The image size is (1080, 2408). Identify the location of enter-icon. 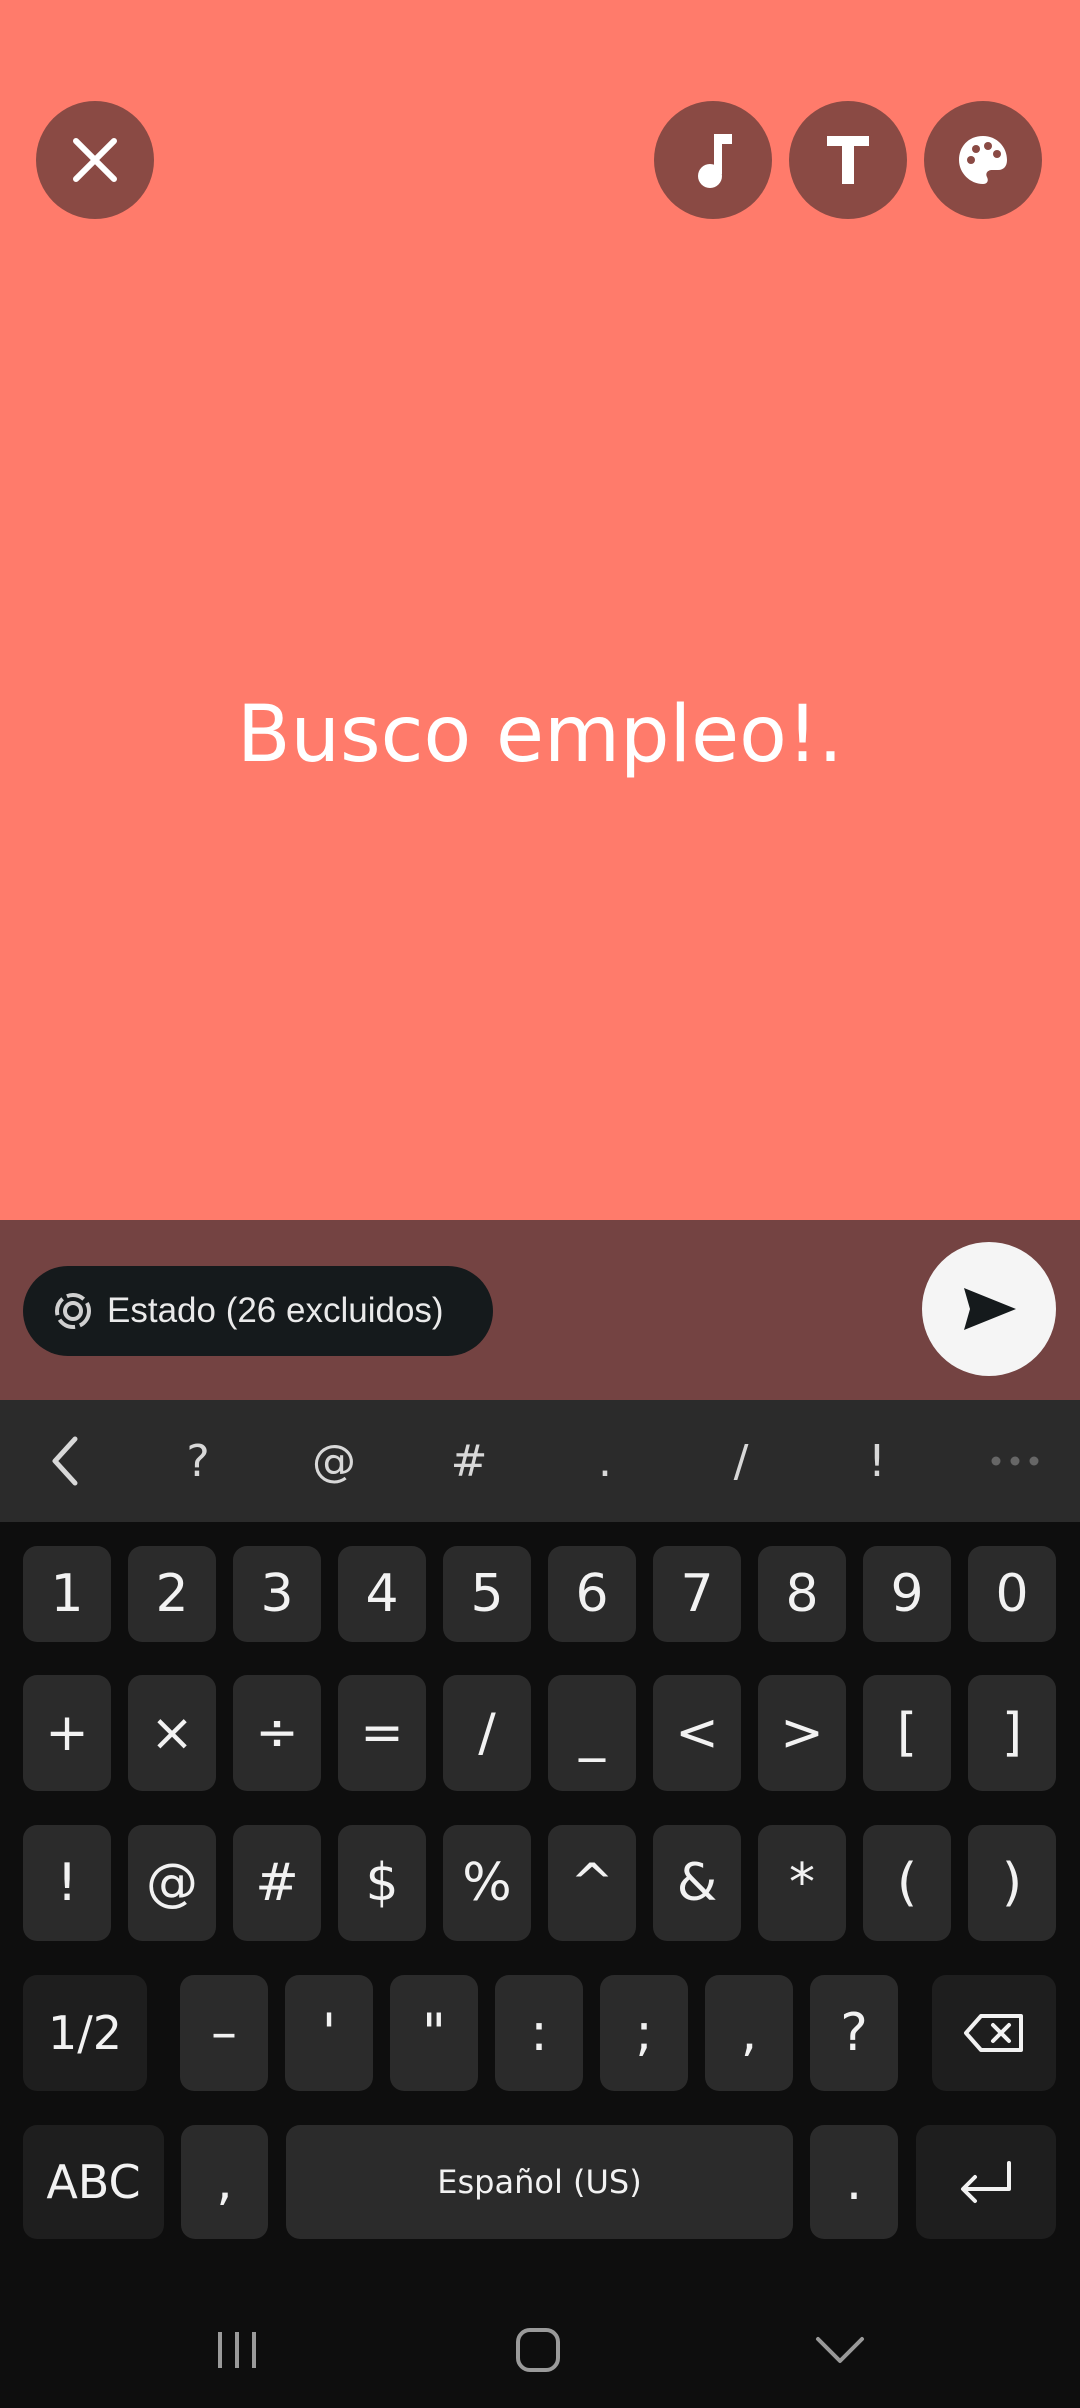
(986, 2182).